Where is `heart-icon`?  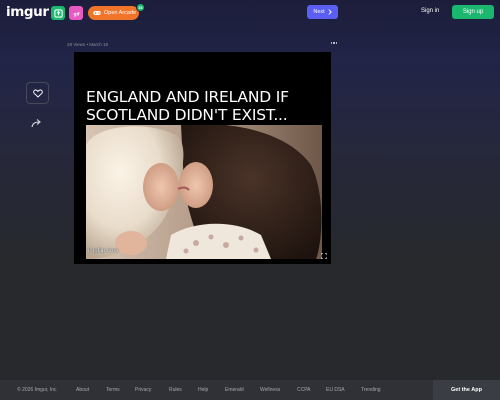 heart-icon is located at coordinates (37, 93).